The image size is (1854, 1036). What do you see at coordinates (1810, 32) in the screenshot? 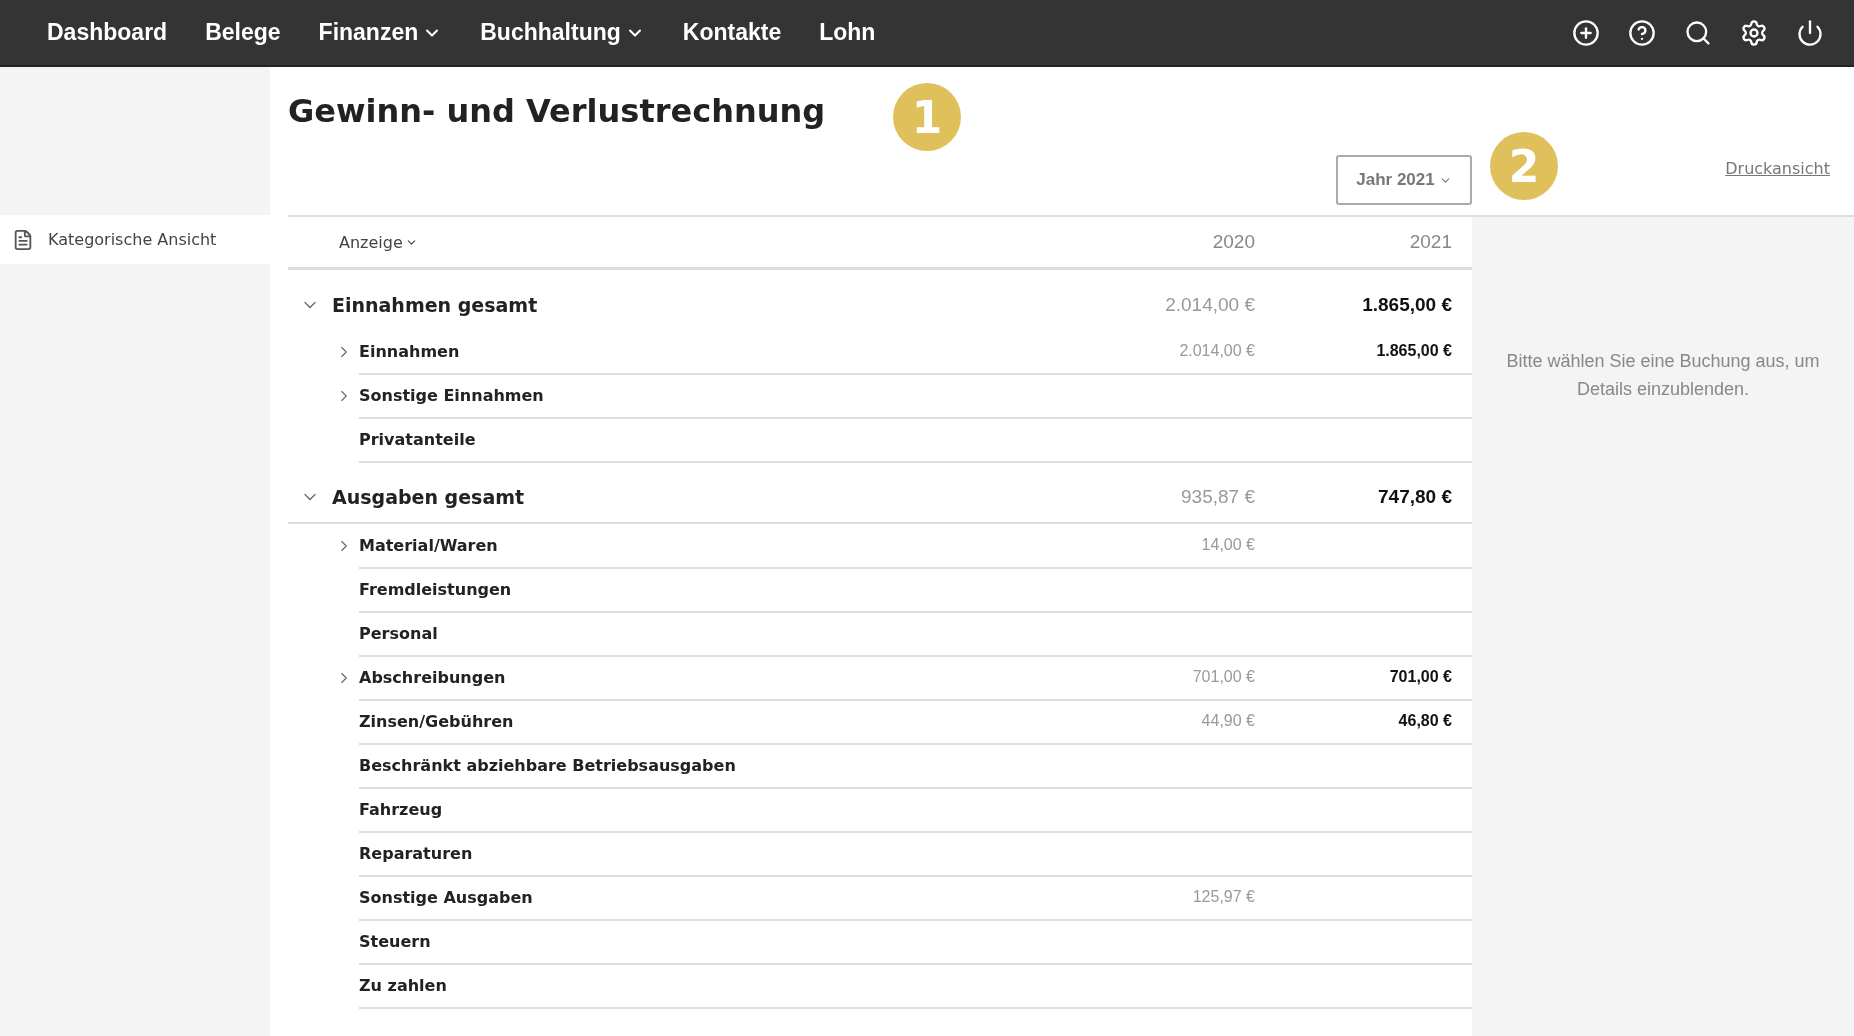
I see `power-button` at bounding box center [1810, 32].